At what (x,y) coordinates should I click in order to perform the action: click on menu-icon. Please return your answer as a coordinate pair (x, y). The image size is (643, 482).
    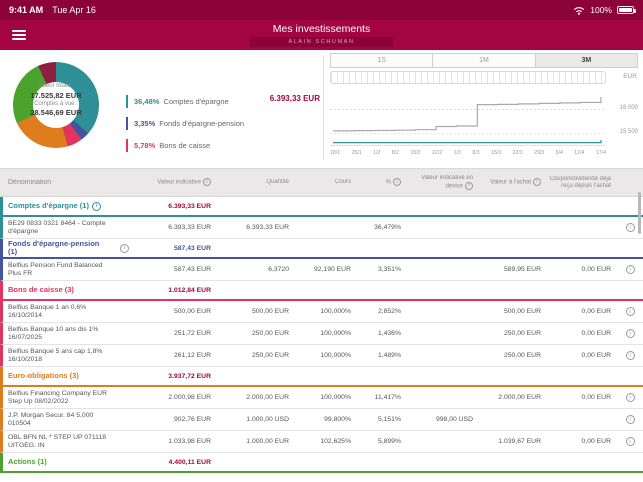
    Looking at the image, I should click on (19, 36).